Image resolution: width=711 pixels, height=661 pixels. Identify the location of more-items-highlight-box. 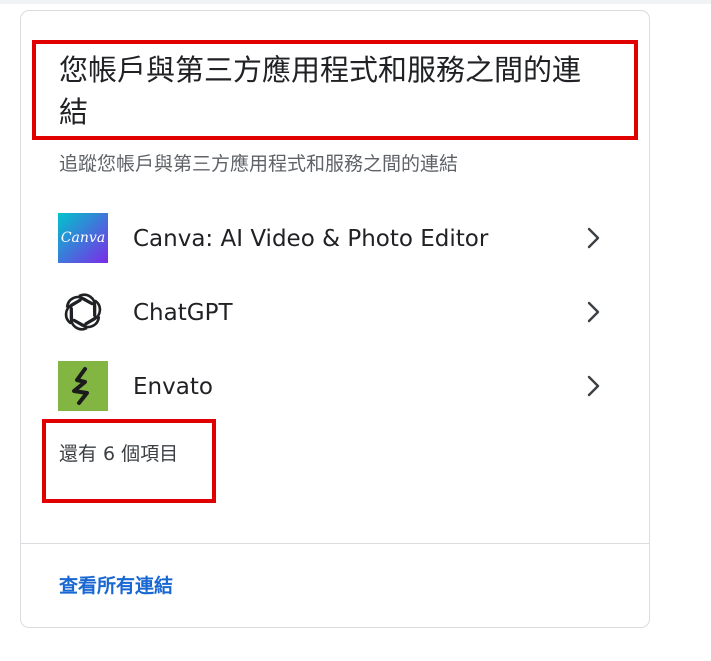
(129, 461).